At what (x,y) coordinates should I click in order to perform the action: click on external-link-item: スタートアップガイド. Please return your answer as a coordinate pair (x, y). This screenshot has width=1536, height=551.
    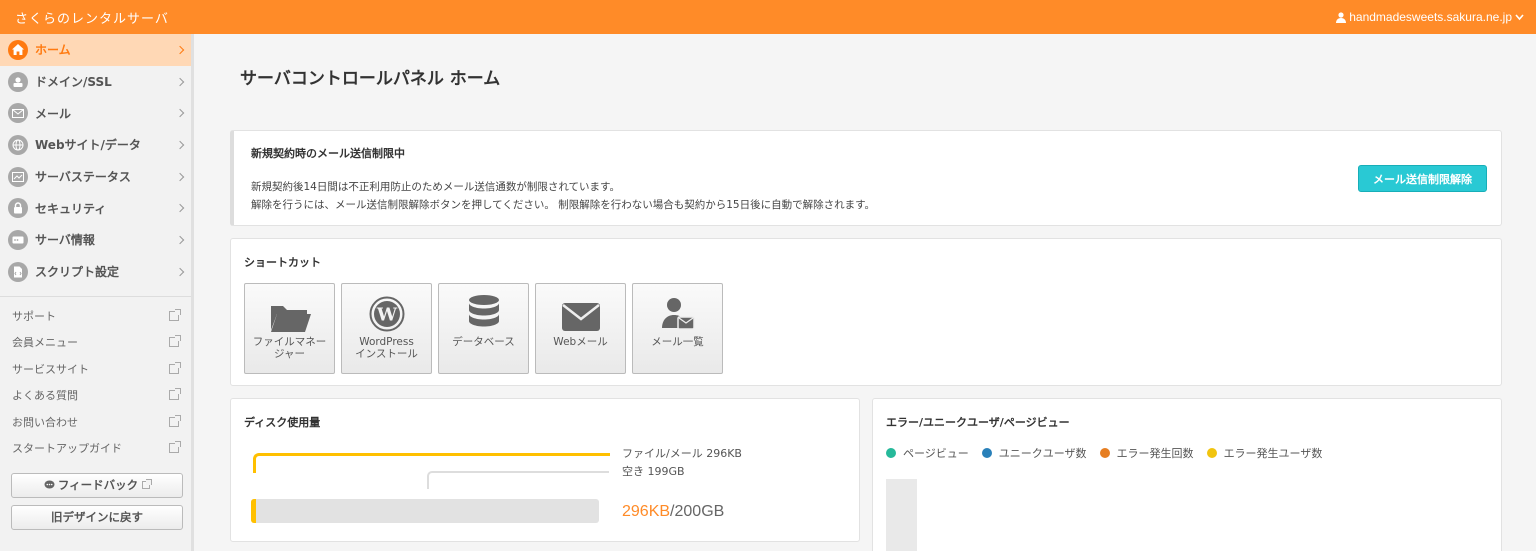
    Looking at the image, I should click on (95, 448).